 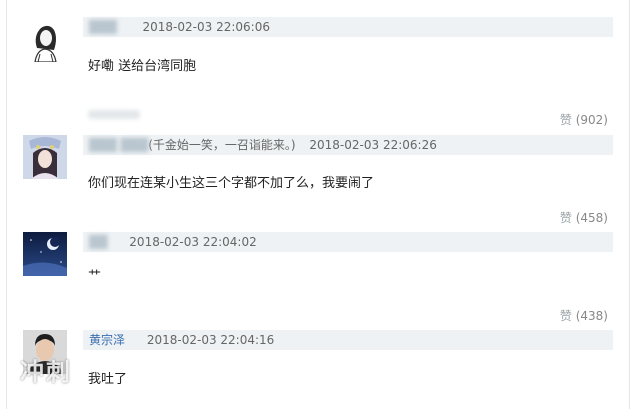 What do you see at coordinates (114, 114) in the screenshot?
I see `blurred-text` at bounding box center [114, 114].